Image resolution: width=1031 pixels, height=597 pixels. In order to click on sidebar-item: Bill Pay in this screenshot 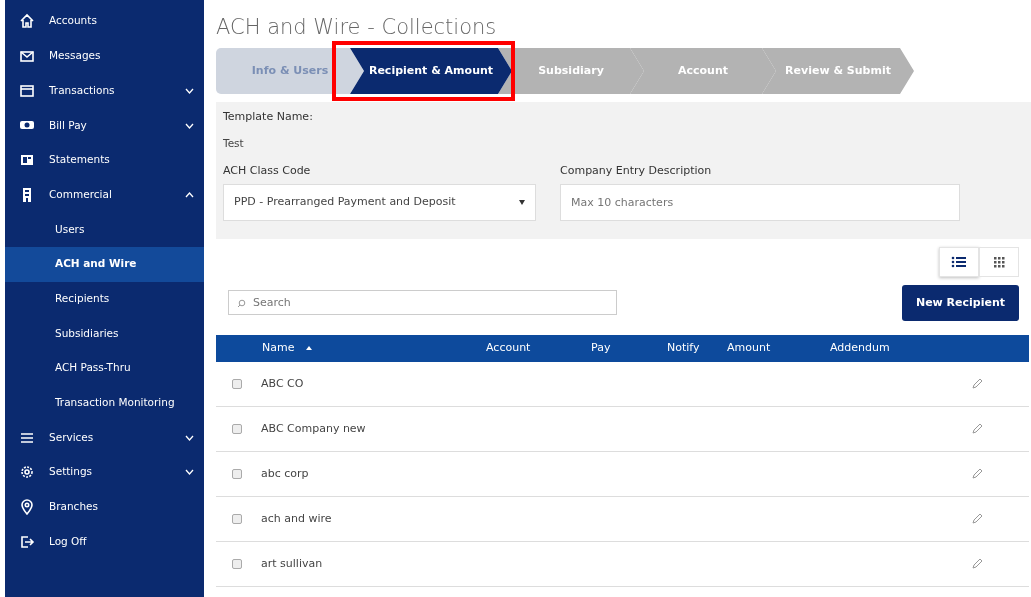, I will do `click(104, 125)`.